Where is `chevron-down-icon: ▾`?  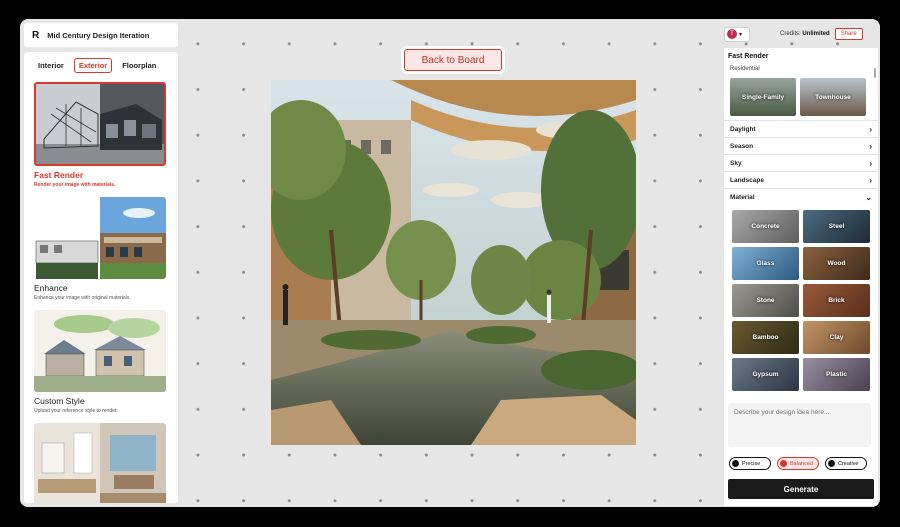
chevron-down-icon: ▾ is located at coordinates (741, 34).